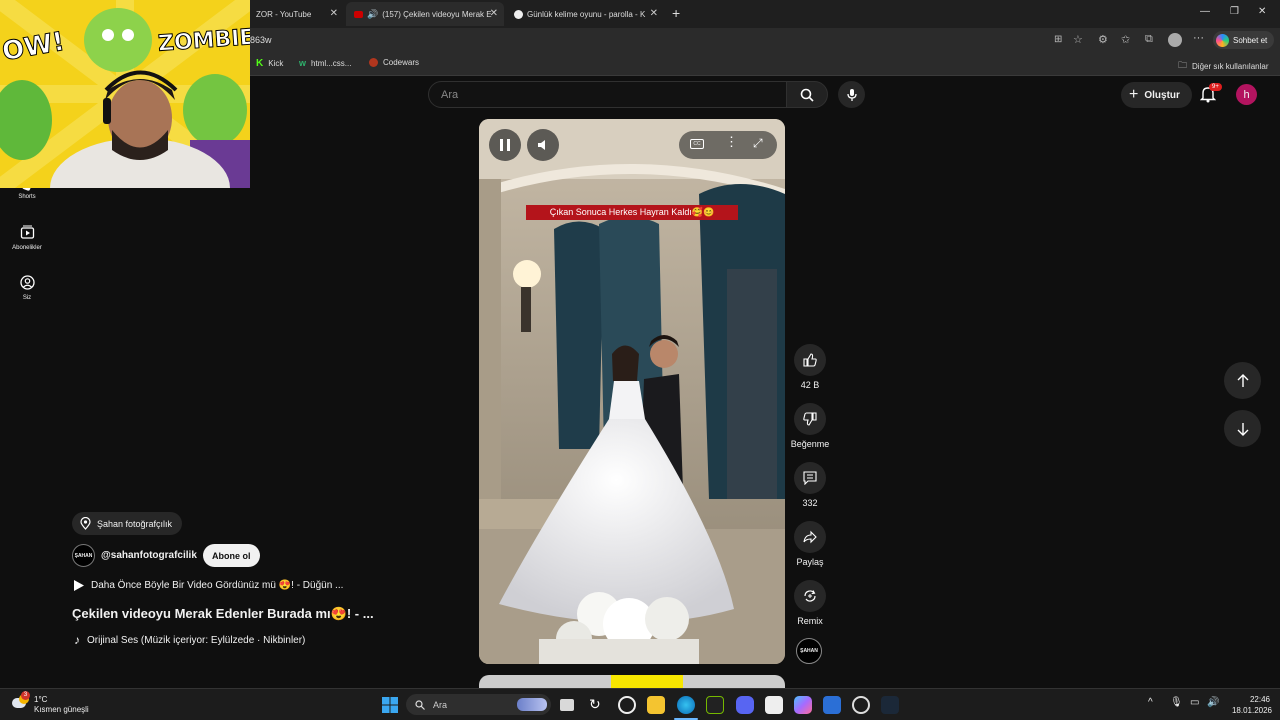 The image size is (1280, 720). Describe the element at coordinates (21, 701) in the screenshot. I see `weather-widget-icon: 3` at that location.